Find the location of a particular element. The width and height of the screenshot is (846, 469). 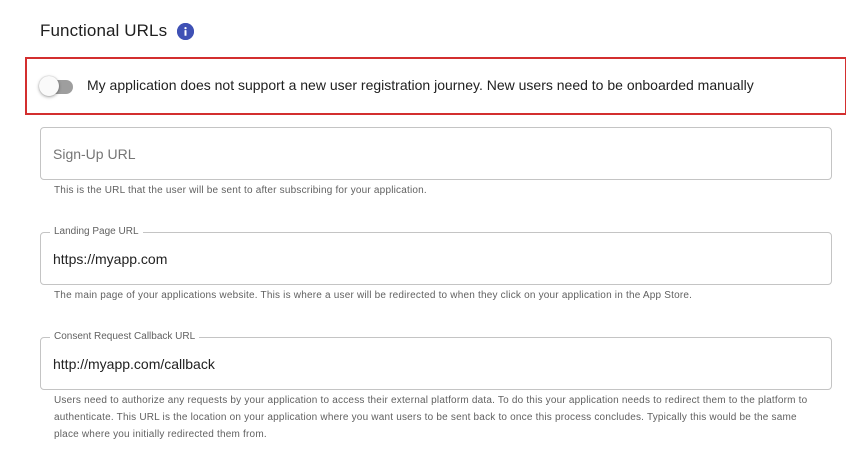

signup-url-field is located at coordinates (436, 153).